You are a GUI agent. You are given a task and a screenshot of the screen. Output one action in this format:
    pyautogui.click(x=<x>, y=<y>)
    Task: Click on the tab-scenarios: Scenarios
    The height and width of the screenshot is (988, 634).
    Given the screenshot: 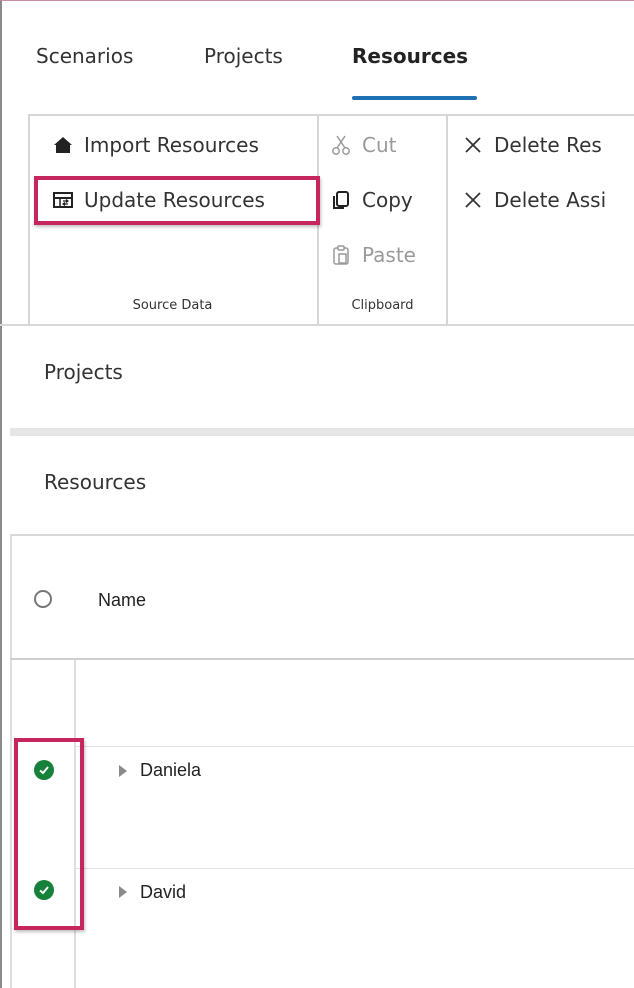 What is the action you would take?
    pyautogui.click(x=84, y=56)
    